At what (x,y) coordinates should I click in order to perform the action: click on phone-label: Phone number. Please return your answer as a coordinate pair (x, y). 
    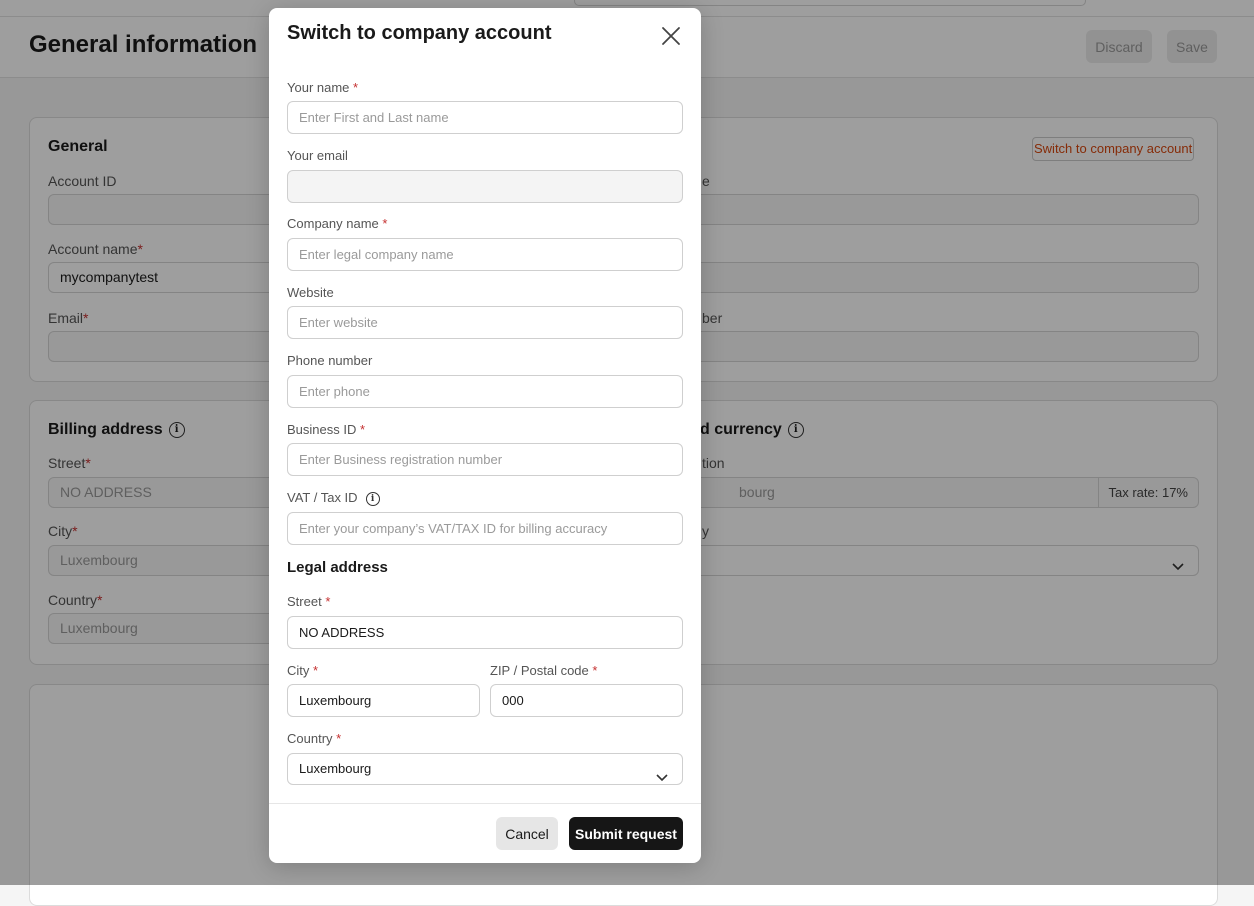
    Looking at the image, I should click on (330, 360).